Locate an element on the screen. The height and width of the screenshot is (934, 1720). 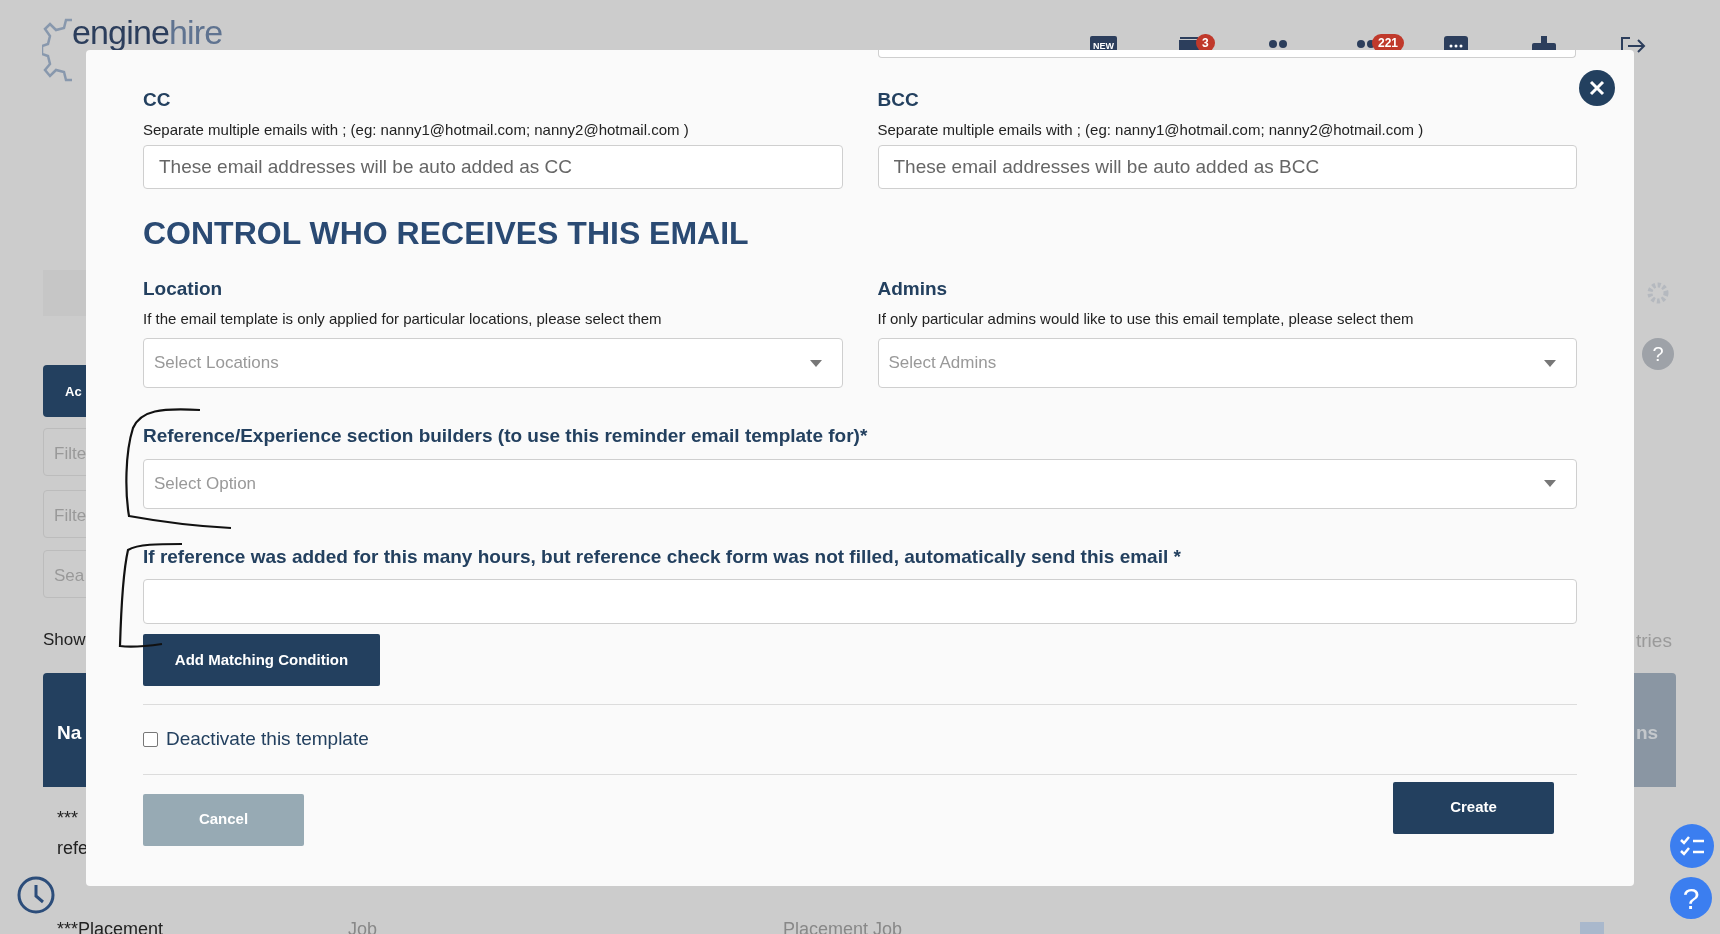
select-dropdown: Select Locations is located at coordinates (493, 363).